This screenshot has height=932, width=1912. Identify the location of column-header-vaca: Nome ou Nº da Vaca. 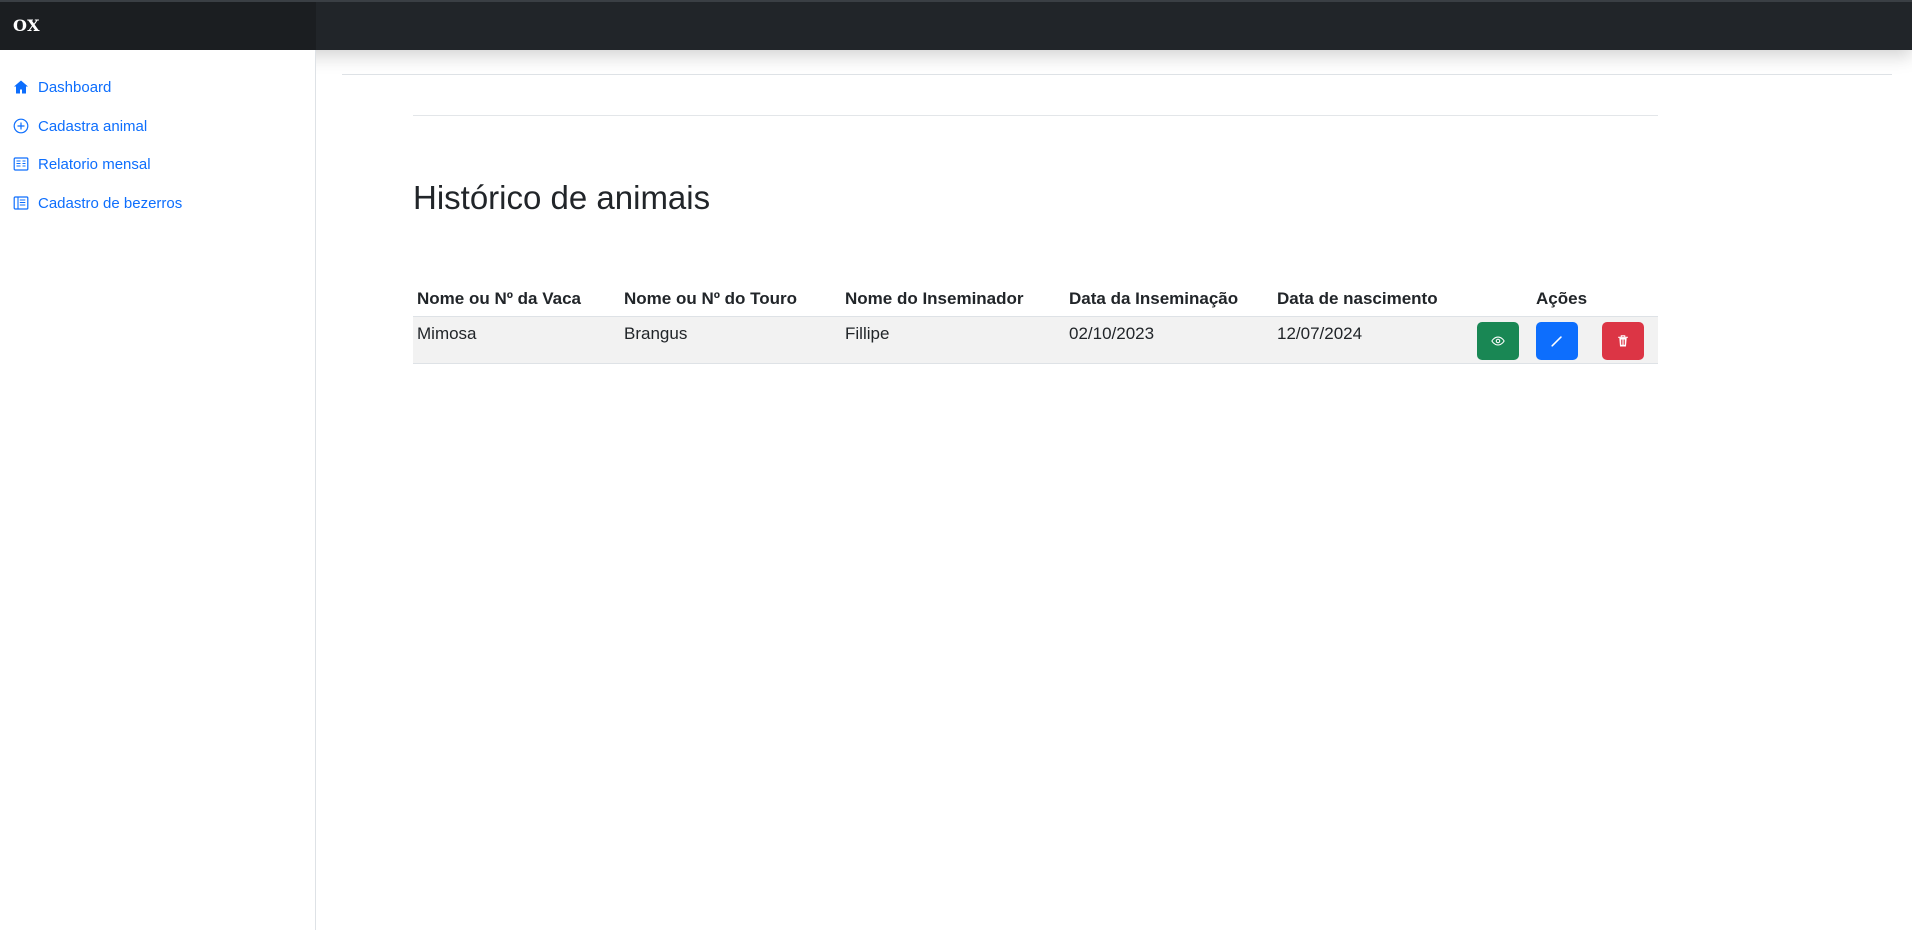
(499, 298).